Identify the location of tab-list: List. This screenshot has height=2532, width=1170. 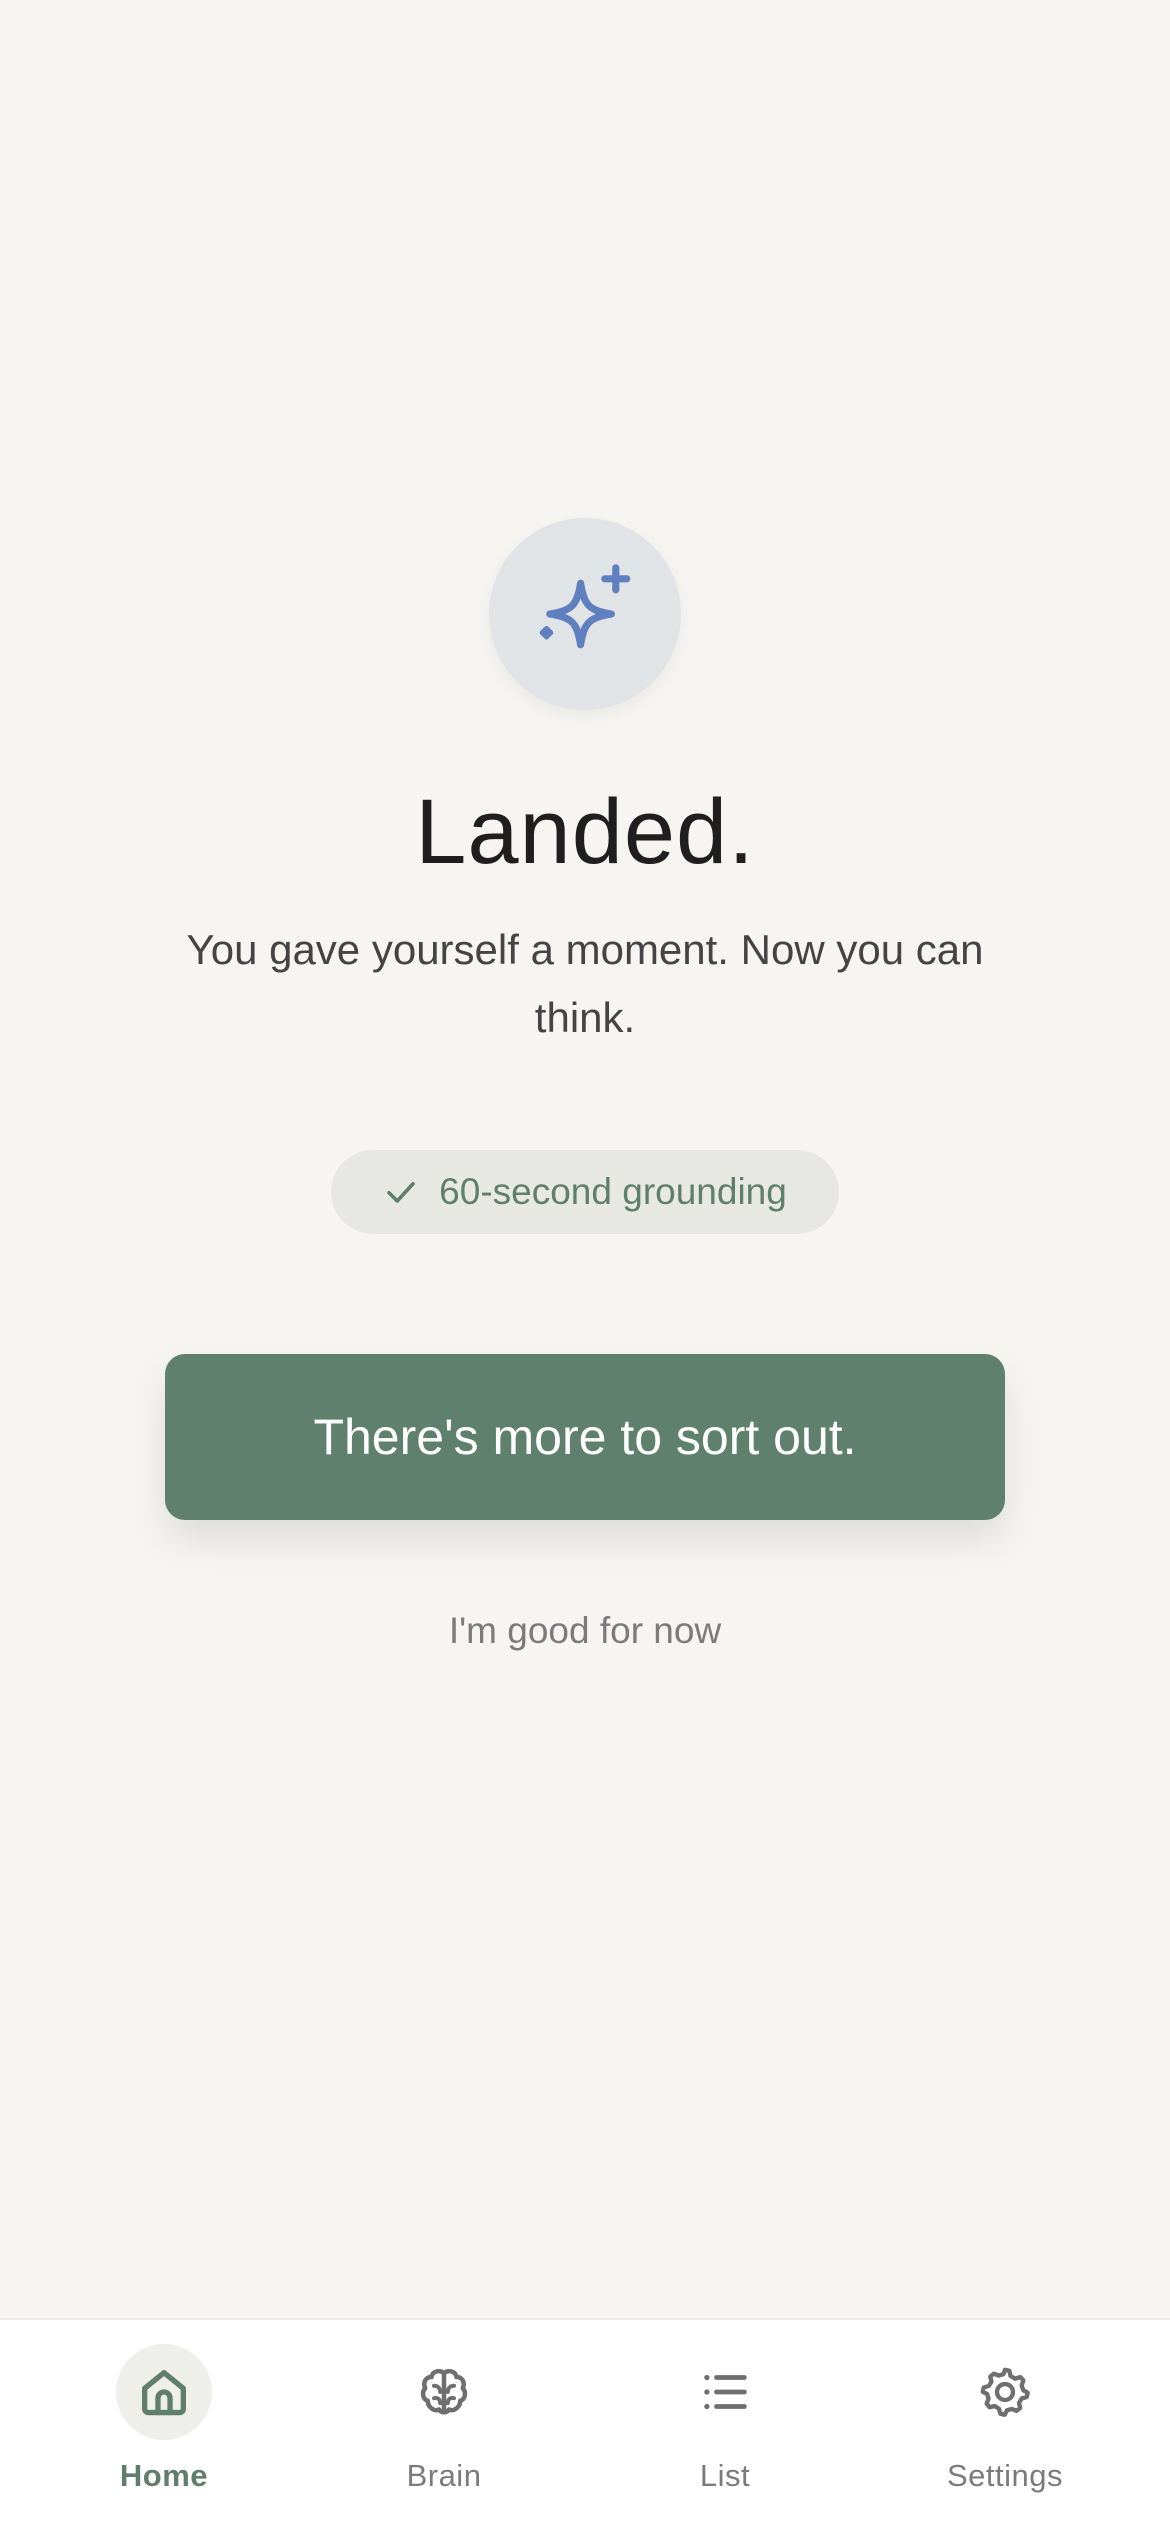
(725, 2429).